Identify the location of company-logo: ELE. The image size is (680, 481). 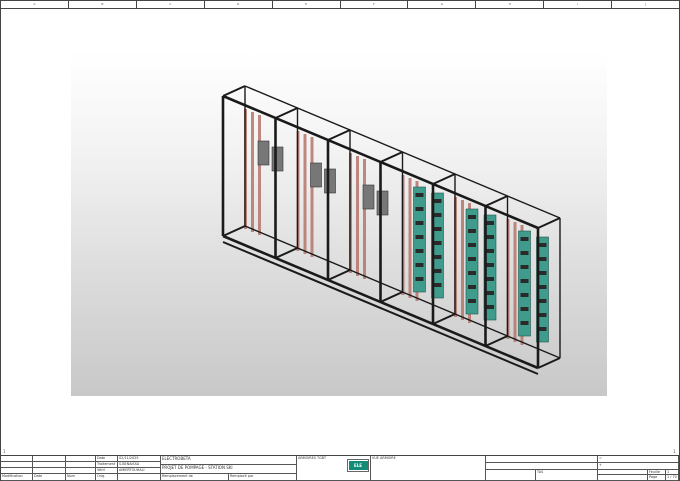
(358, 465).